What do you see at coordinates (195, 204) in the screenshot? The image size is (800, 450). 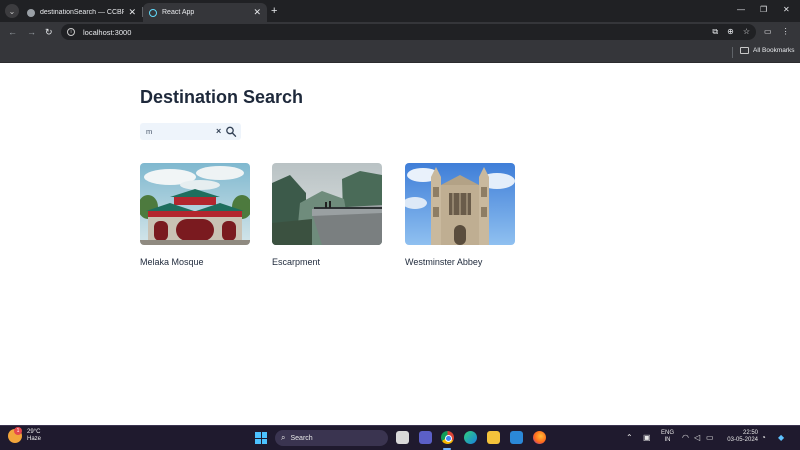 I see `melaka-mosque-image` at bounding box center [195, 204].